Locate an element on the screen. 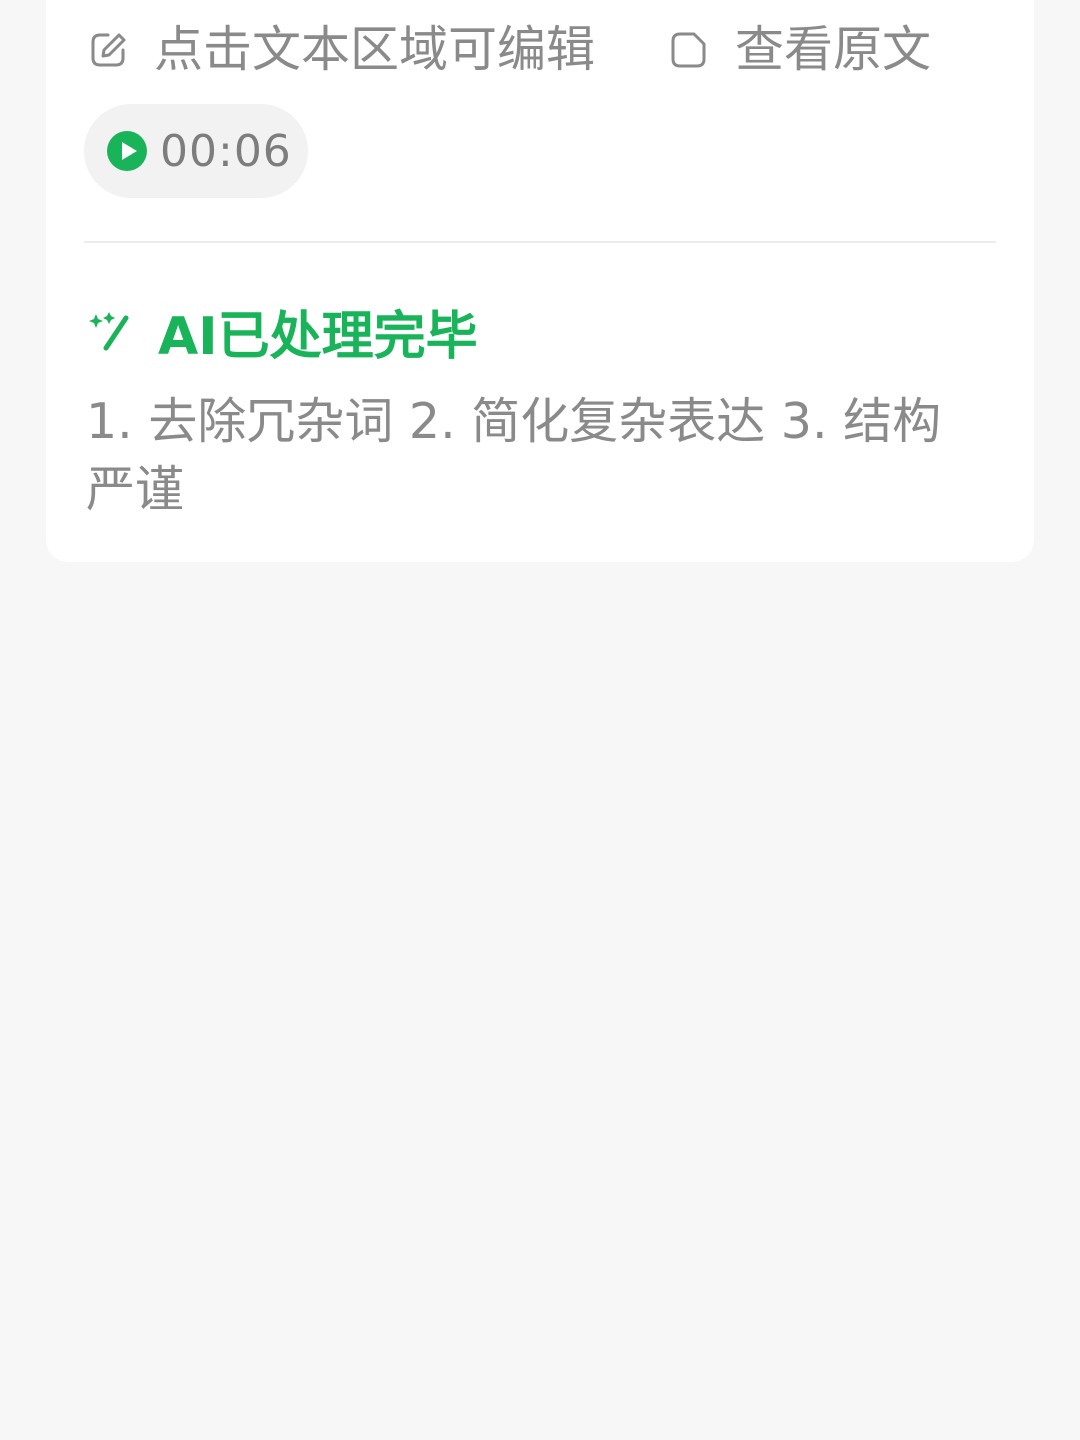  view-original-label: 查看原文 is located at coordinates (833, 49).